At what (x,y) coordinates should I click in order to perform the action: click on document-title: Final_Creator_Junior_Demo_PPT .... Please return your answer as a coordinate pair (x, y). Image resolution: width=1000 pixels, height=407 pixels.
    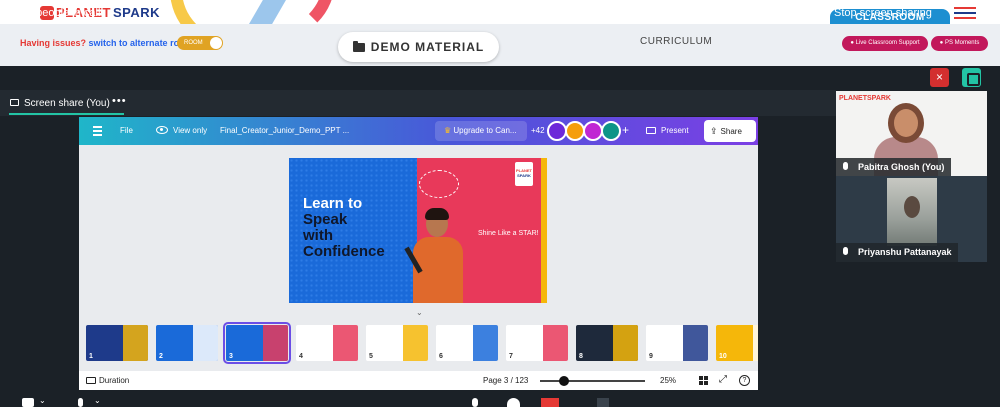
    Looking at the image, I should click on (284, 130).